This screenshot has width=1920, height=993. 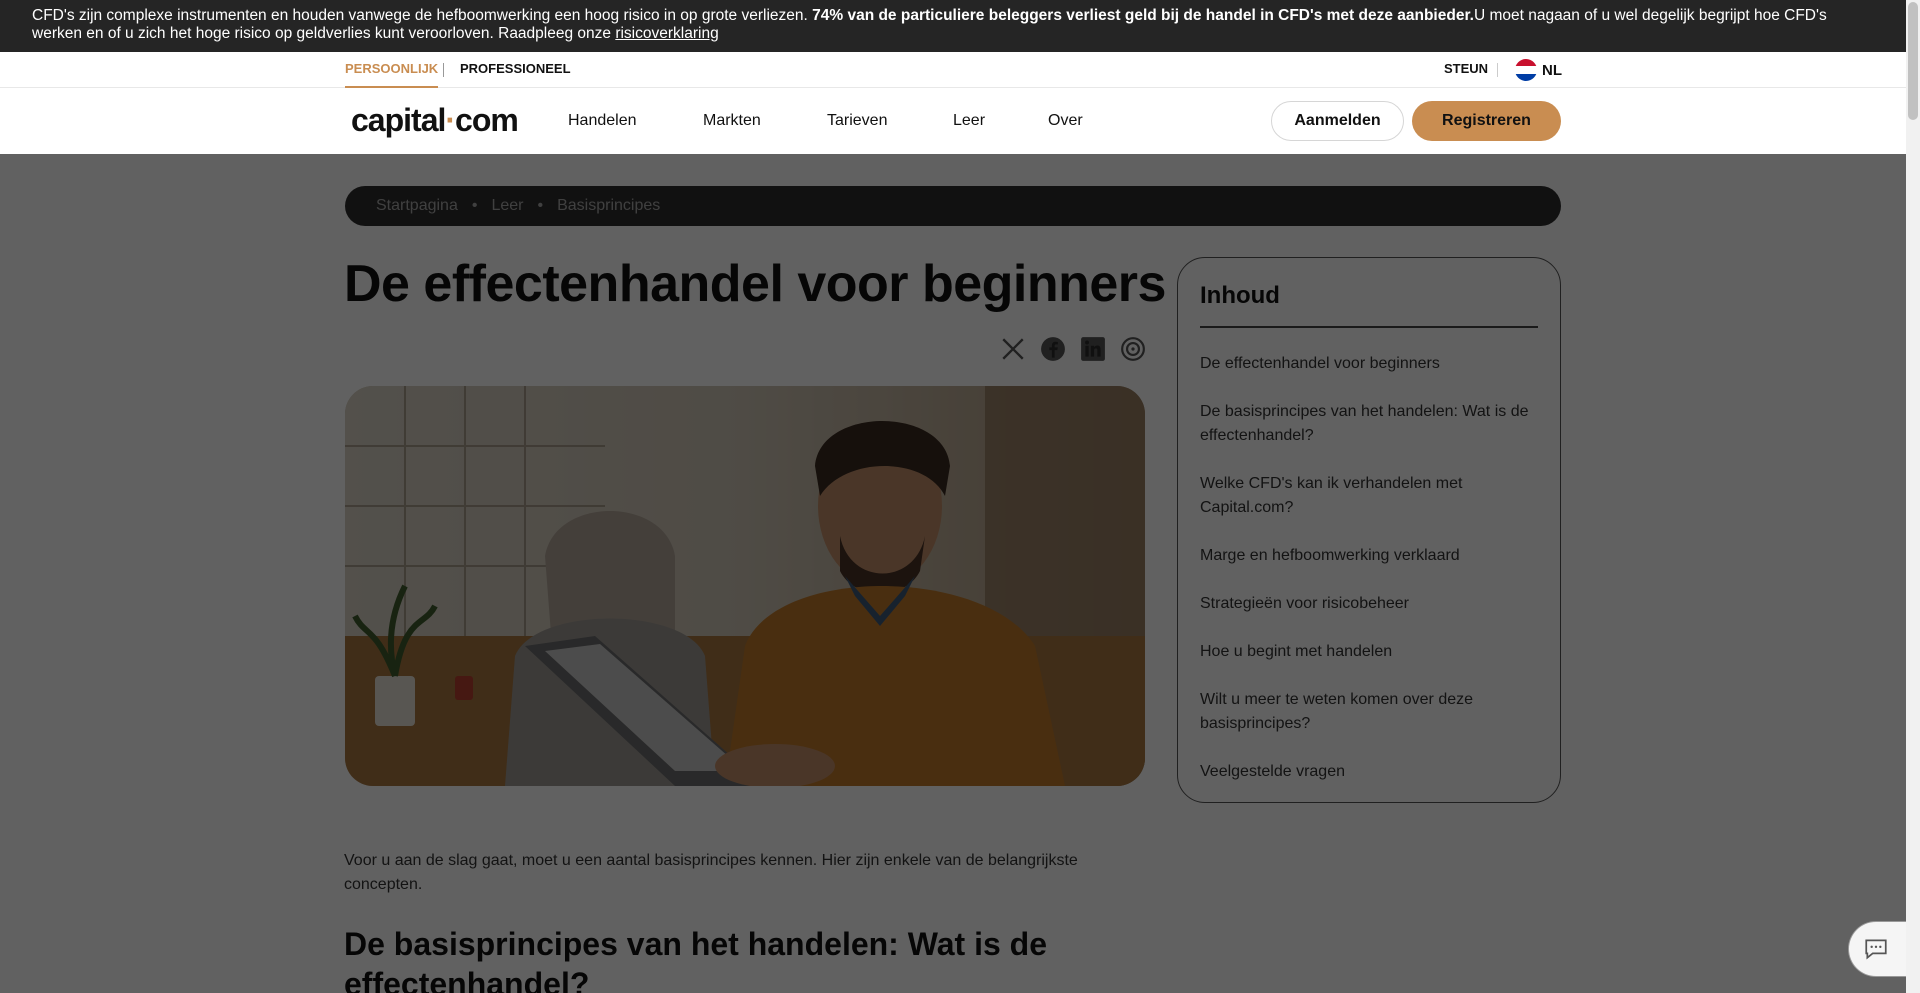 I want to click on nav-item-markten: Markten, so click(x=732, y=121).